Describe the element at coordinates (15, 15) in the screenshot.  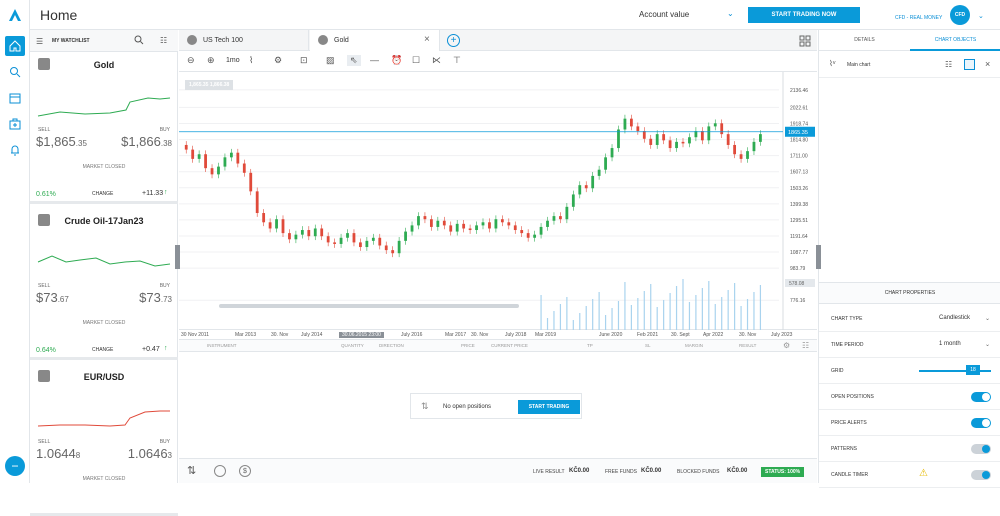
I see `logo-icon` at that location.